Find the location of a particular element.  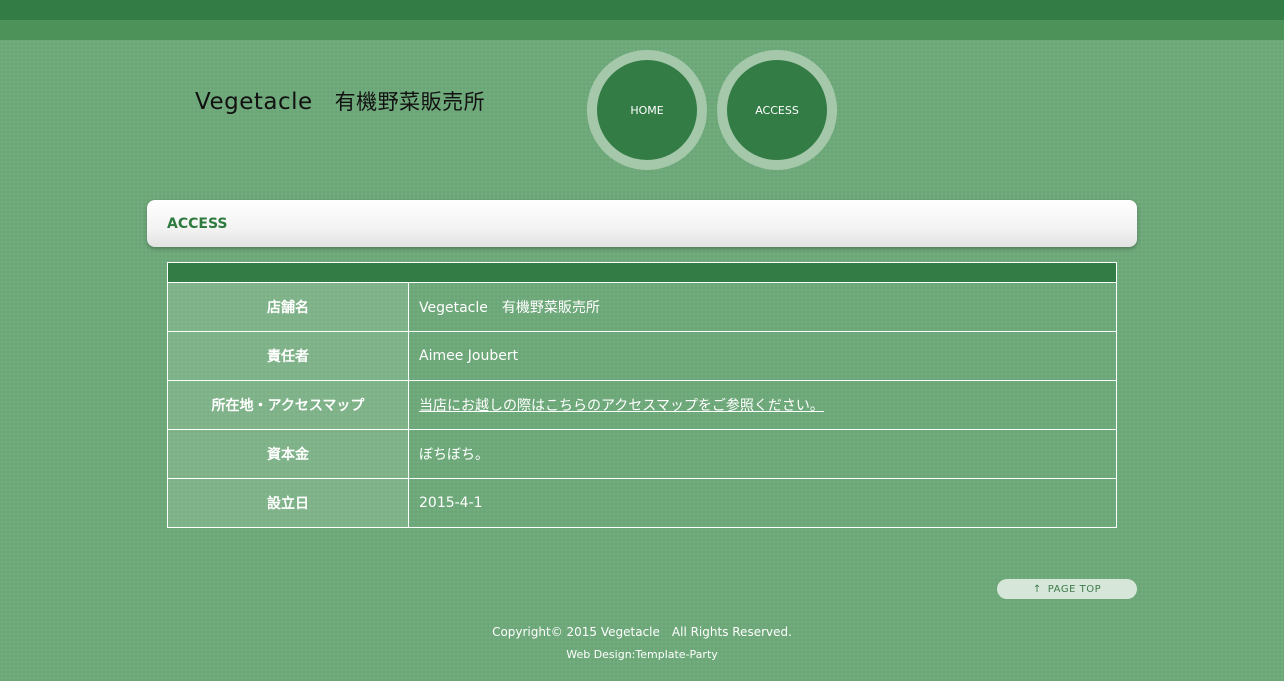

row-value-cell: 当店にお越しの際はこちらのアクセスマップをご参照ください。 is located at coordinates (762, 405).